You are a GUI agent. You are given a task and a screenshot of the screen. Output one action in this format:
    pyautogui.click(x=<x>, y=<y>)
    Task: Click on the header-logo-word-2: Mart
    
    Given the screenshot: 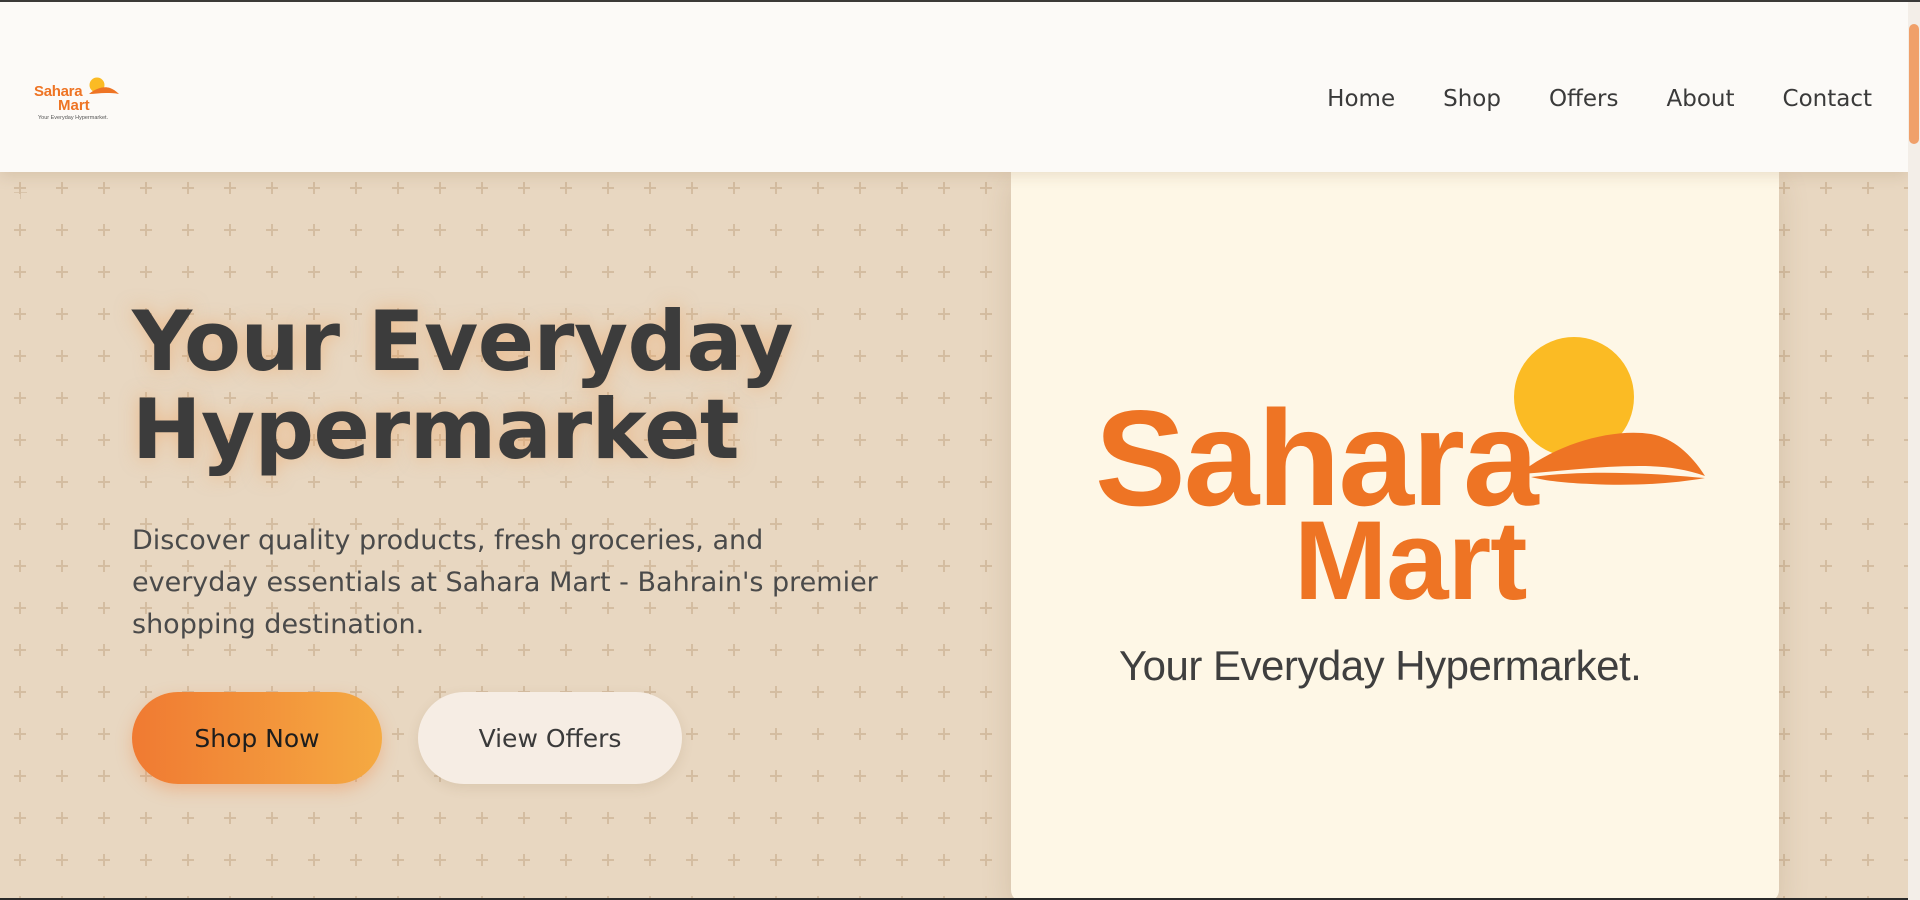 What is the action you would take?
    pyautogui.click(x=74, y=105)
    